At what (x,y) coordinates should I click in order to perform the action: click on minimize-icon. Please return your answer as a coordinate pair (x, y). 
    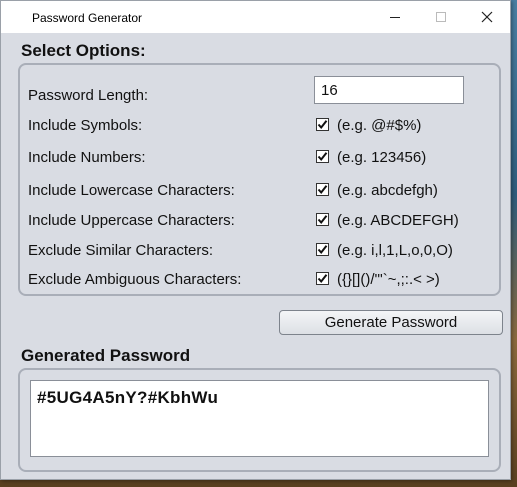
    Looking at the image, I should click on (395, 17).